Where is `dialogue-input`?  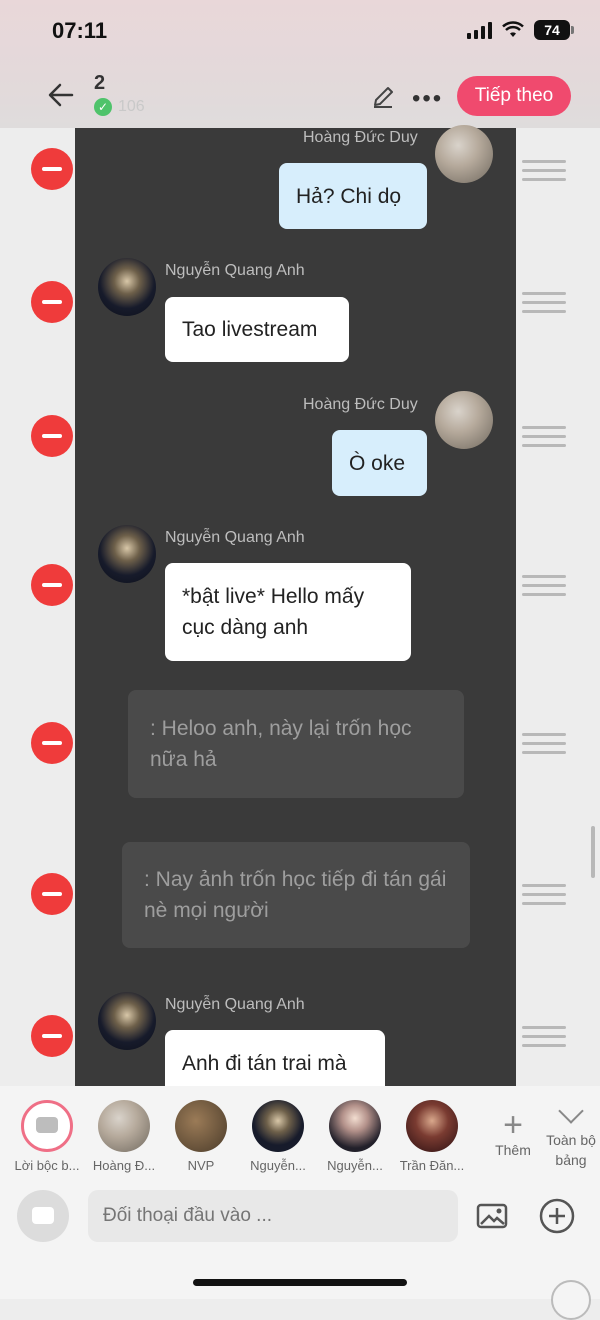
dialogue-input is located at coordinates (273, 1216).